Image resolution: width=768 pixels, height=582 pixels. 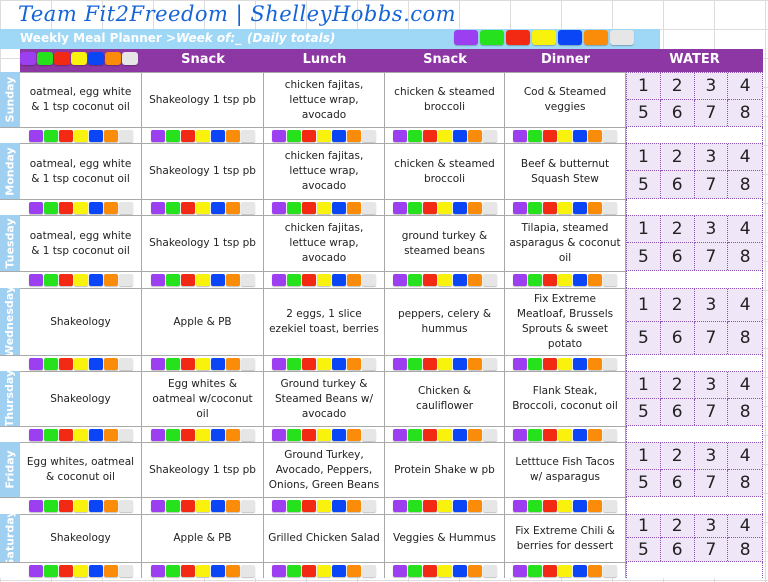 What do you see at coordinates (445, 398) in the screenshot?
I see `meal-cell-thursday-snack-2: Chicken & cauliflower` at bounding box center [445, 398].